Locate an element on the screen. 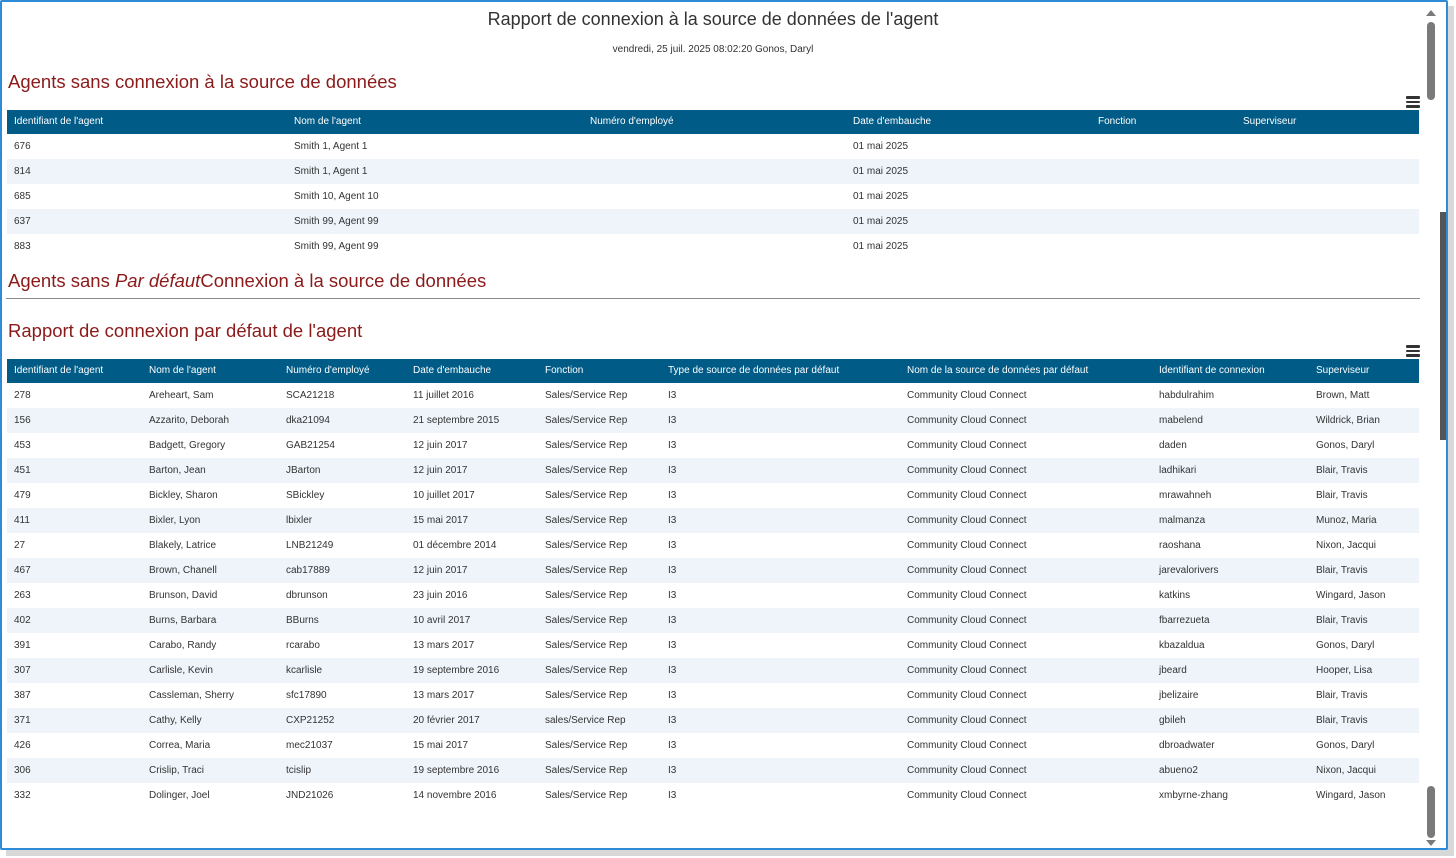 This screenshot has width=1456, height=858. table-cell: 27 is located at coordinates (20, 545).